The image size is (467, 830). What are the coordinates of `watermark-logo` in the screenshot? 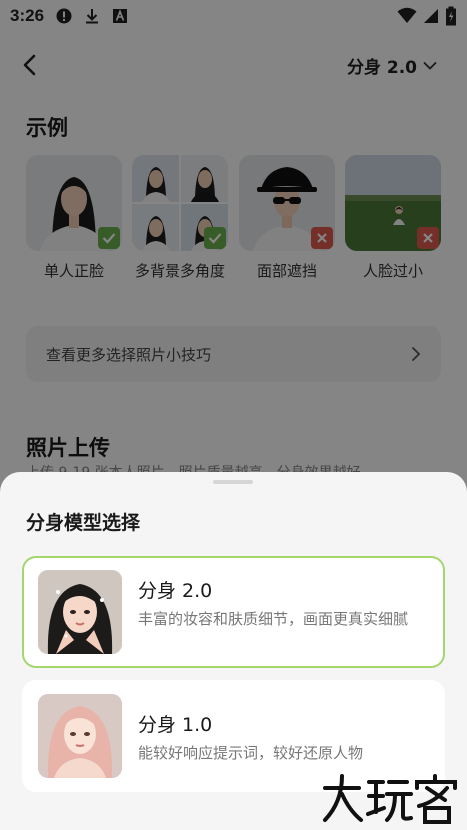 It's located at (390, 798).